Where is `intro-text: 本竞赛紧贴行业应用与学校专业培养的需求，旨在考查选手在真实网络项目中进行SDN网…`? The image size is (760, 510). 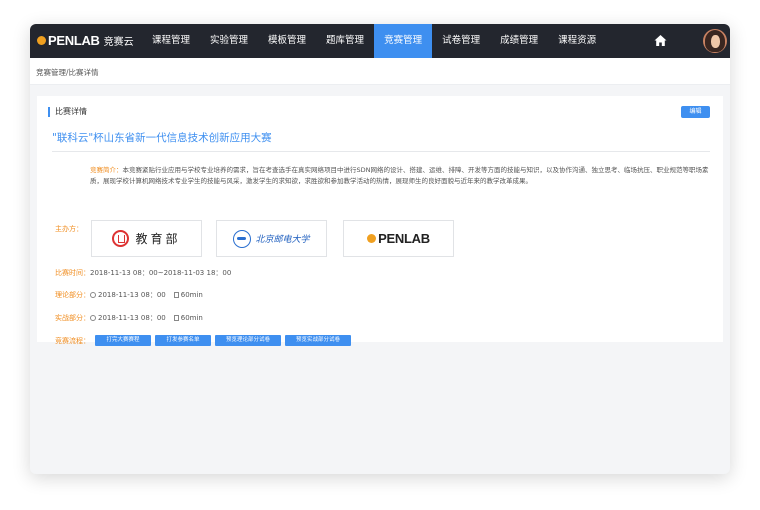
intro-text: 本竞赛紧贴行业应用与学校专业培养的需求，旨在考查选手在真实网络项目中进行SDN网… is located at coordinates (399, 175).